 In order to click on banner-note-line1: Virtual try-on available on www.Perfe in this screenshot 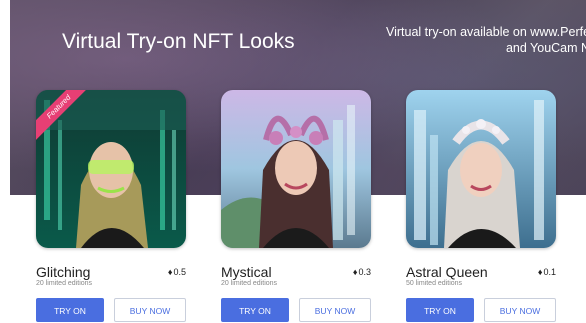, I will do `click(486, 32)`.